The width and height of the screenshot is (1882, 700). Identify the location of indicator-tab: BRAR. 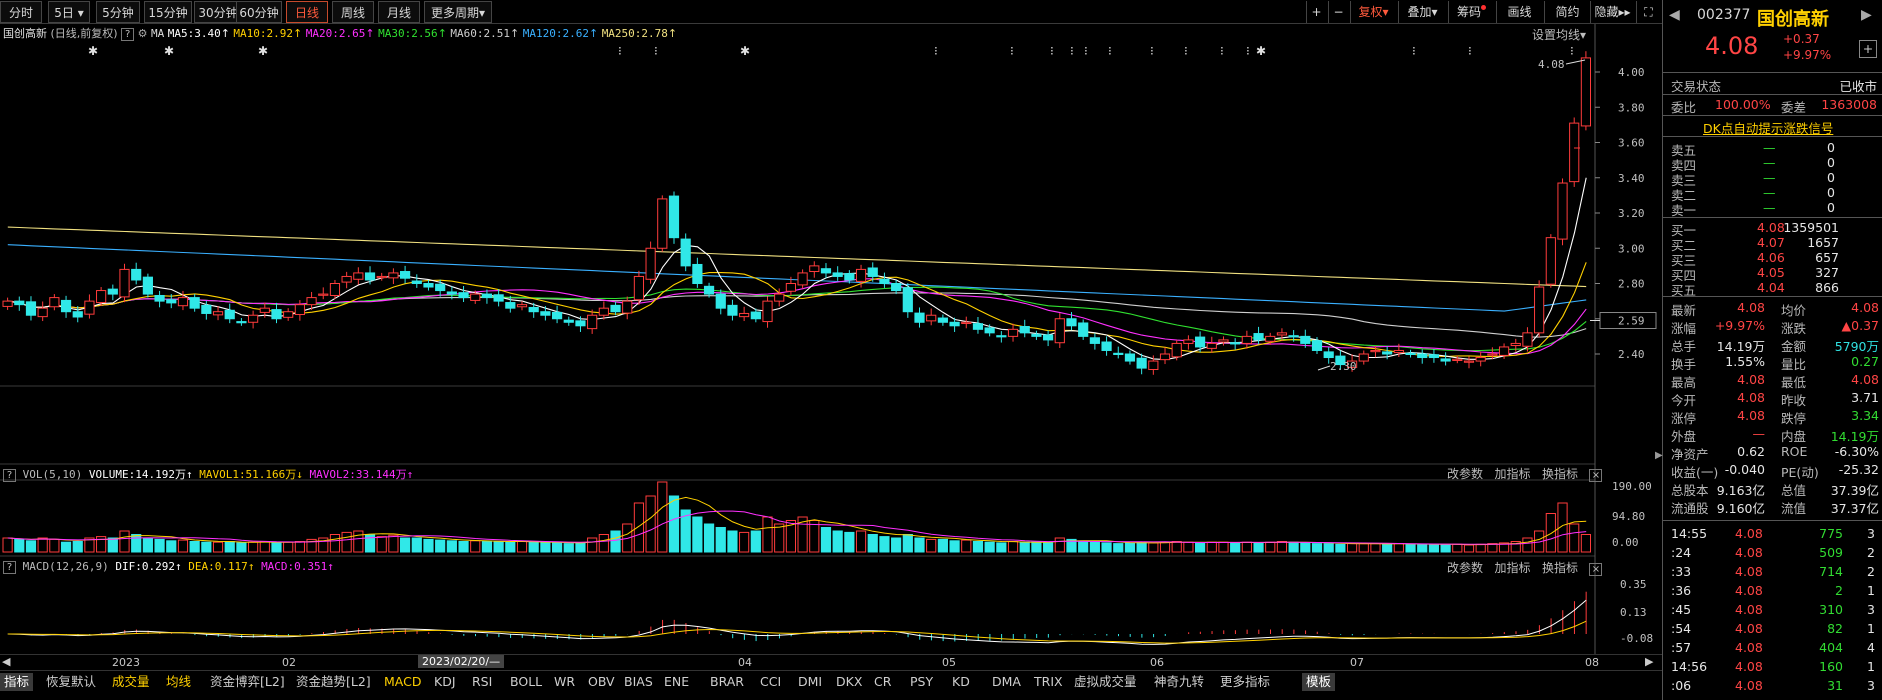
(727, 682).